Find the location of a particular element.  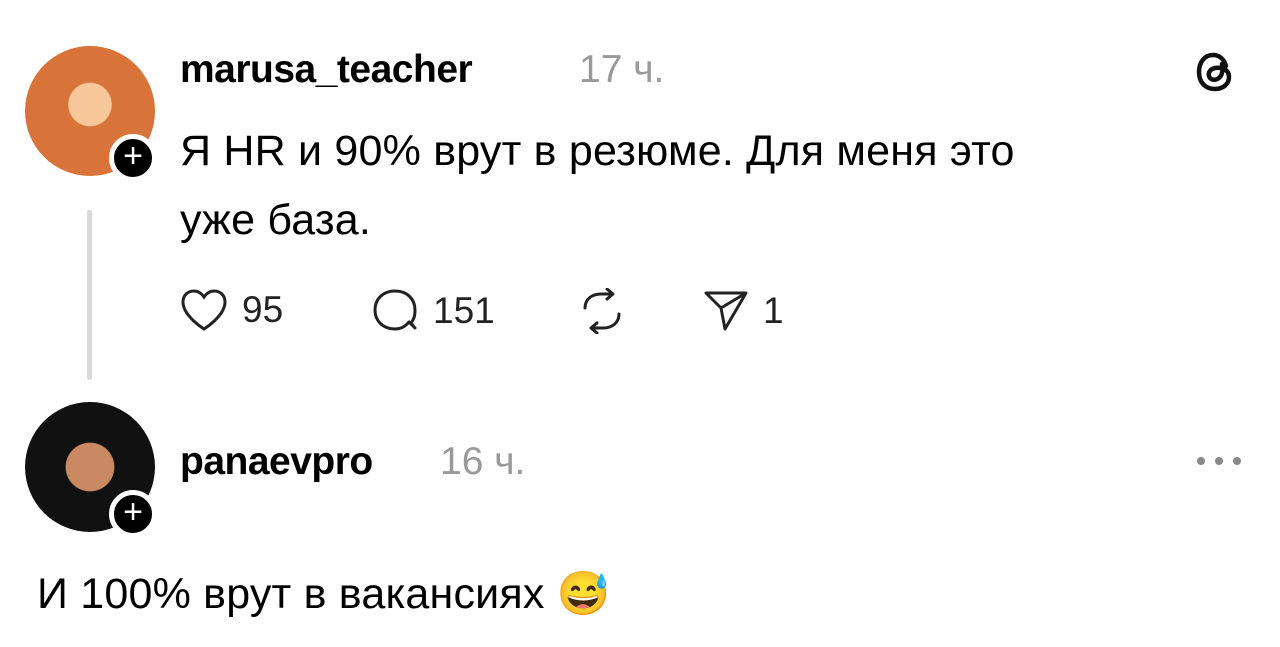

send-button: 1 is located at coordinates (743, 311).